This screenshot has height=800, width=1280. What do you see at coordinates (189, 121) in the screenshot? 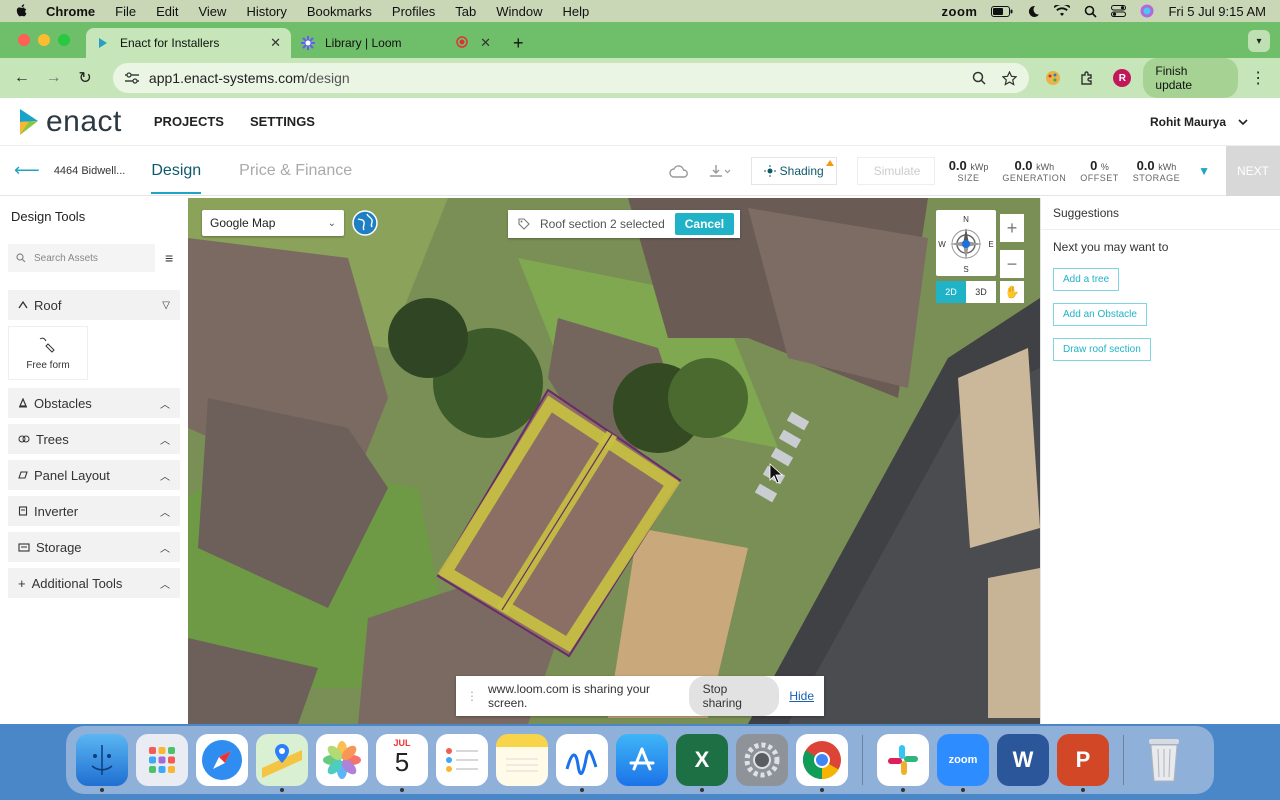
I see `nav-projects: PROJECTS` at bounding box center [189, 121].